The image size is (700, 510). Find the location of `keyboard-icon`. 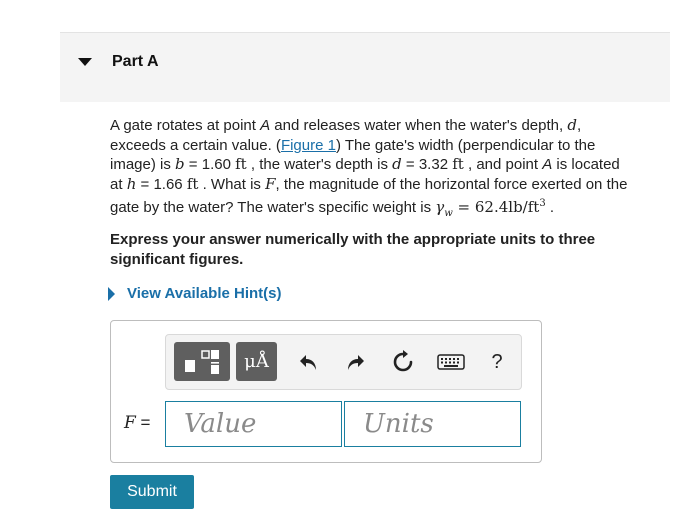

keyboard-icon is located at coordinates (451, 362).